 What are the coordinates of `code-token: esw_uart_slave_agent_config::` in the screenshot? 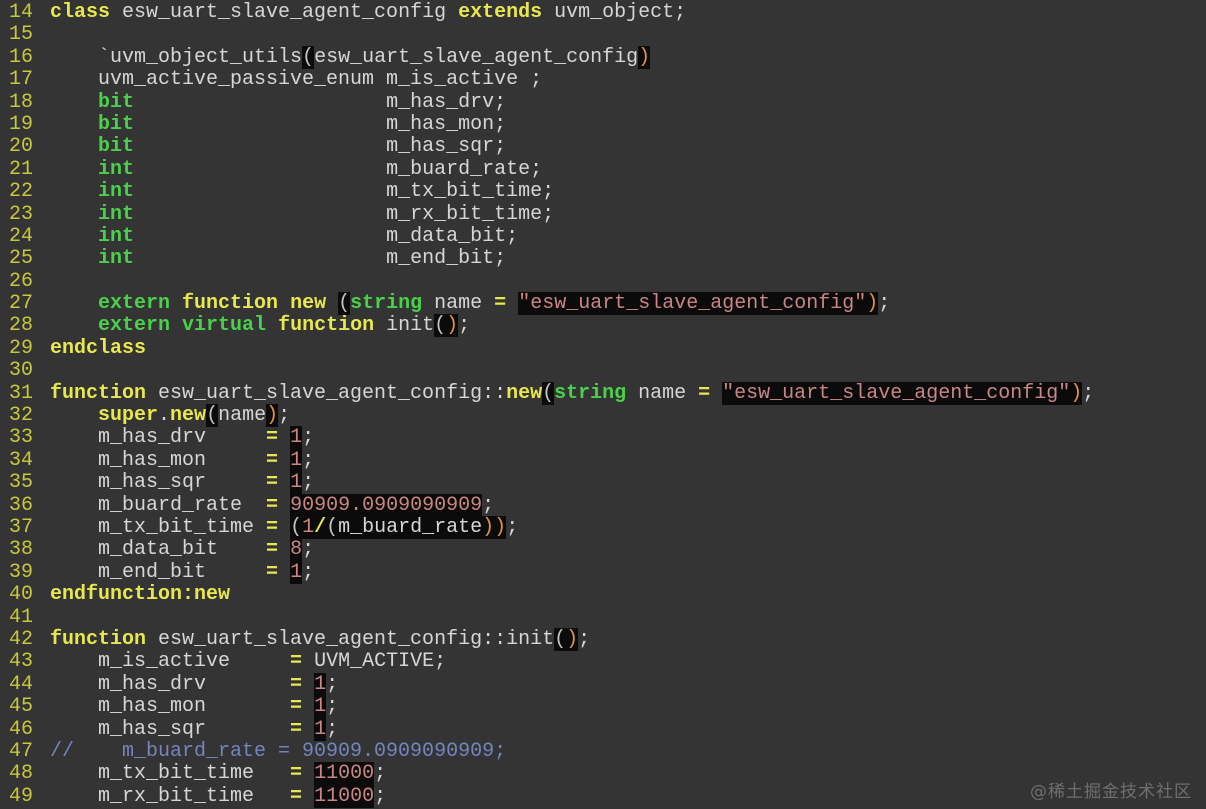 It's located at (326, 393).